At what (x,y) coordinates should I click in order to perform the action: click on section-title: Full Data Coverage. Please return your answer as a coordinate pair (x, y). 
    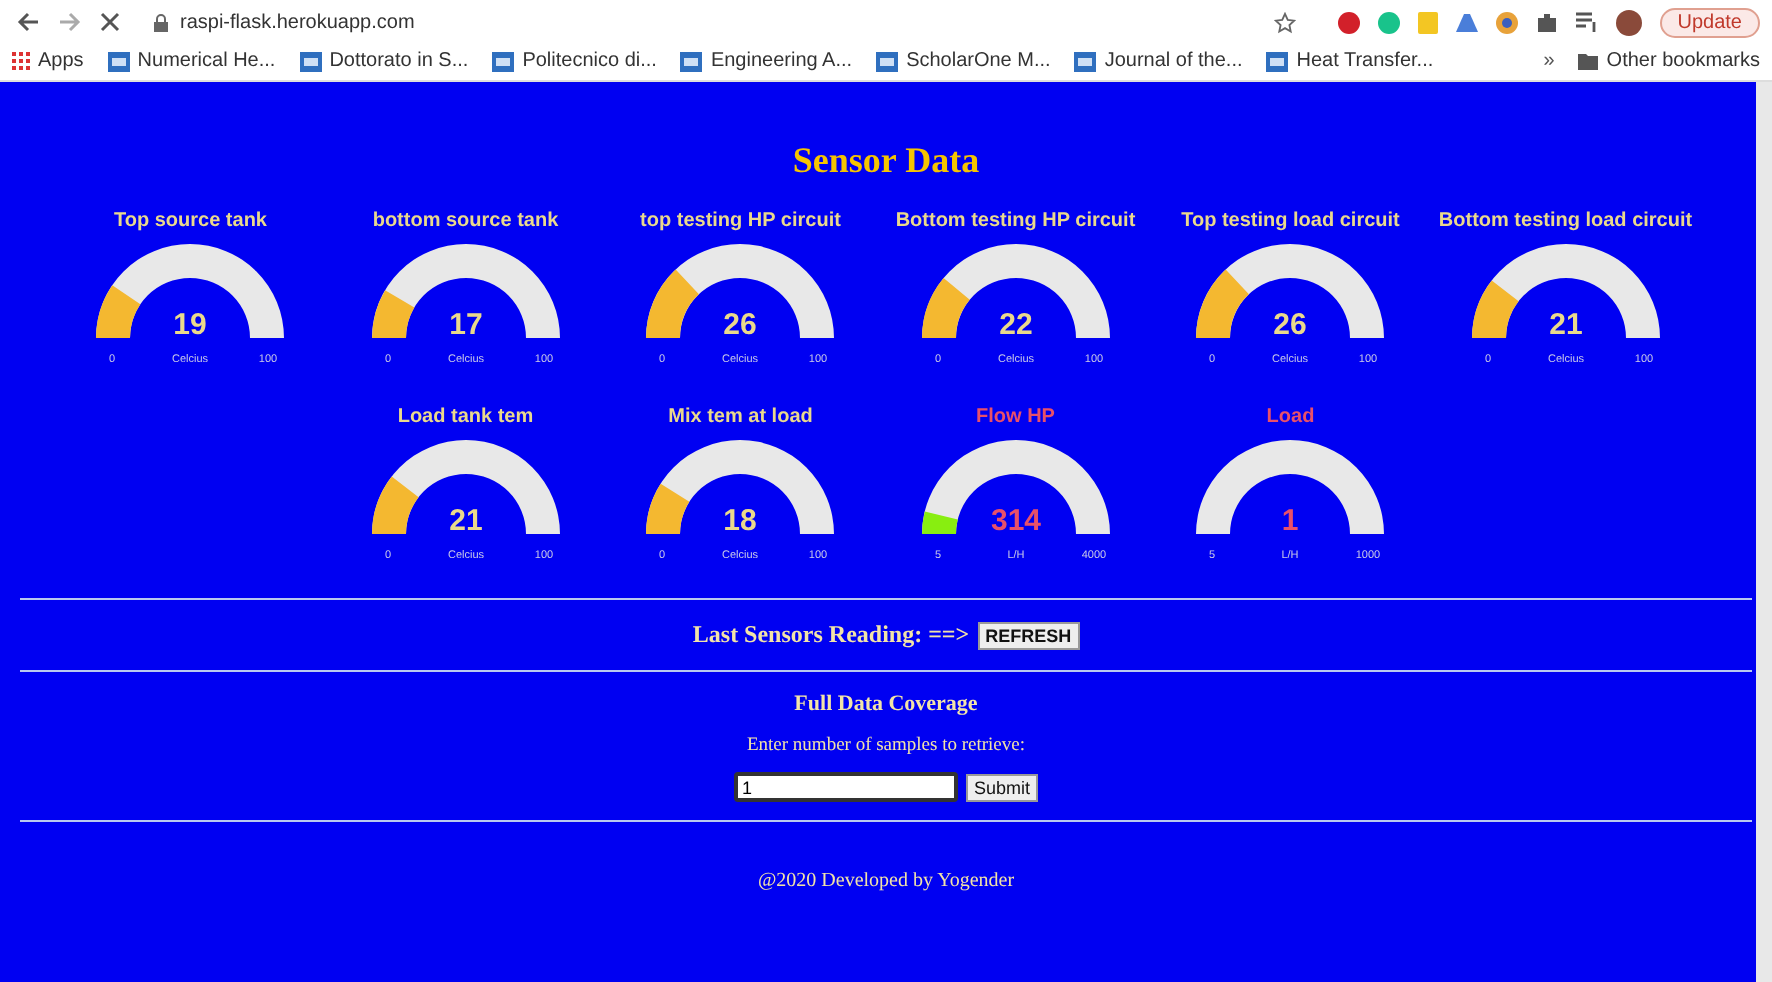
    Looking at the image, I should click on (886, 704).